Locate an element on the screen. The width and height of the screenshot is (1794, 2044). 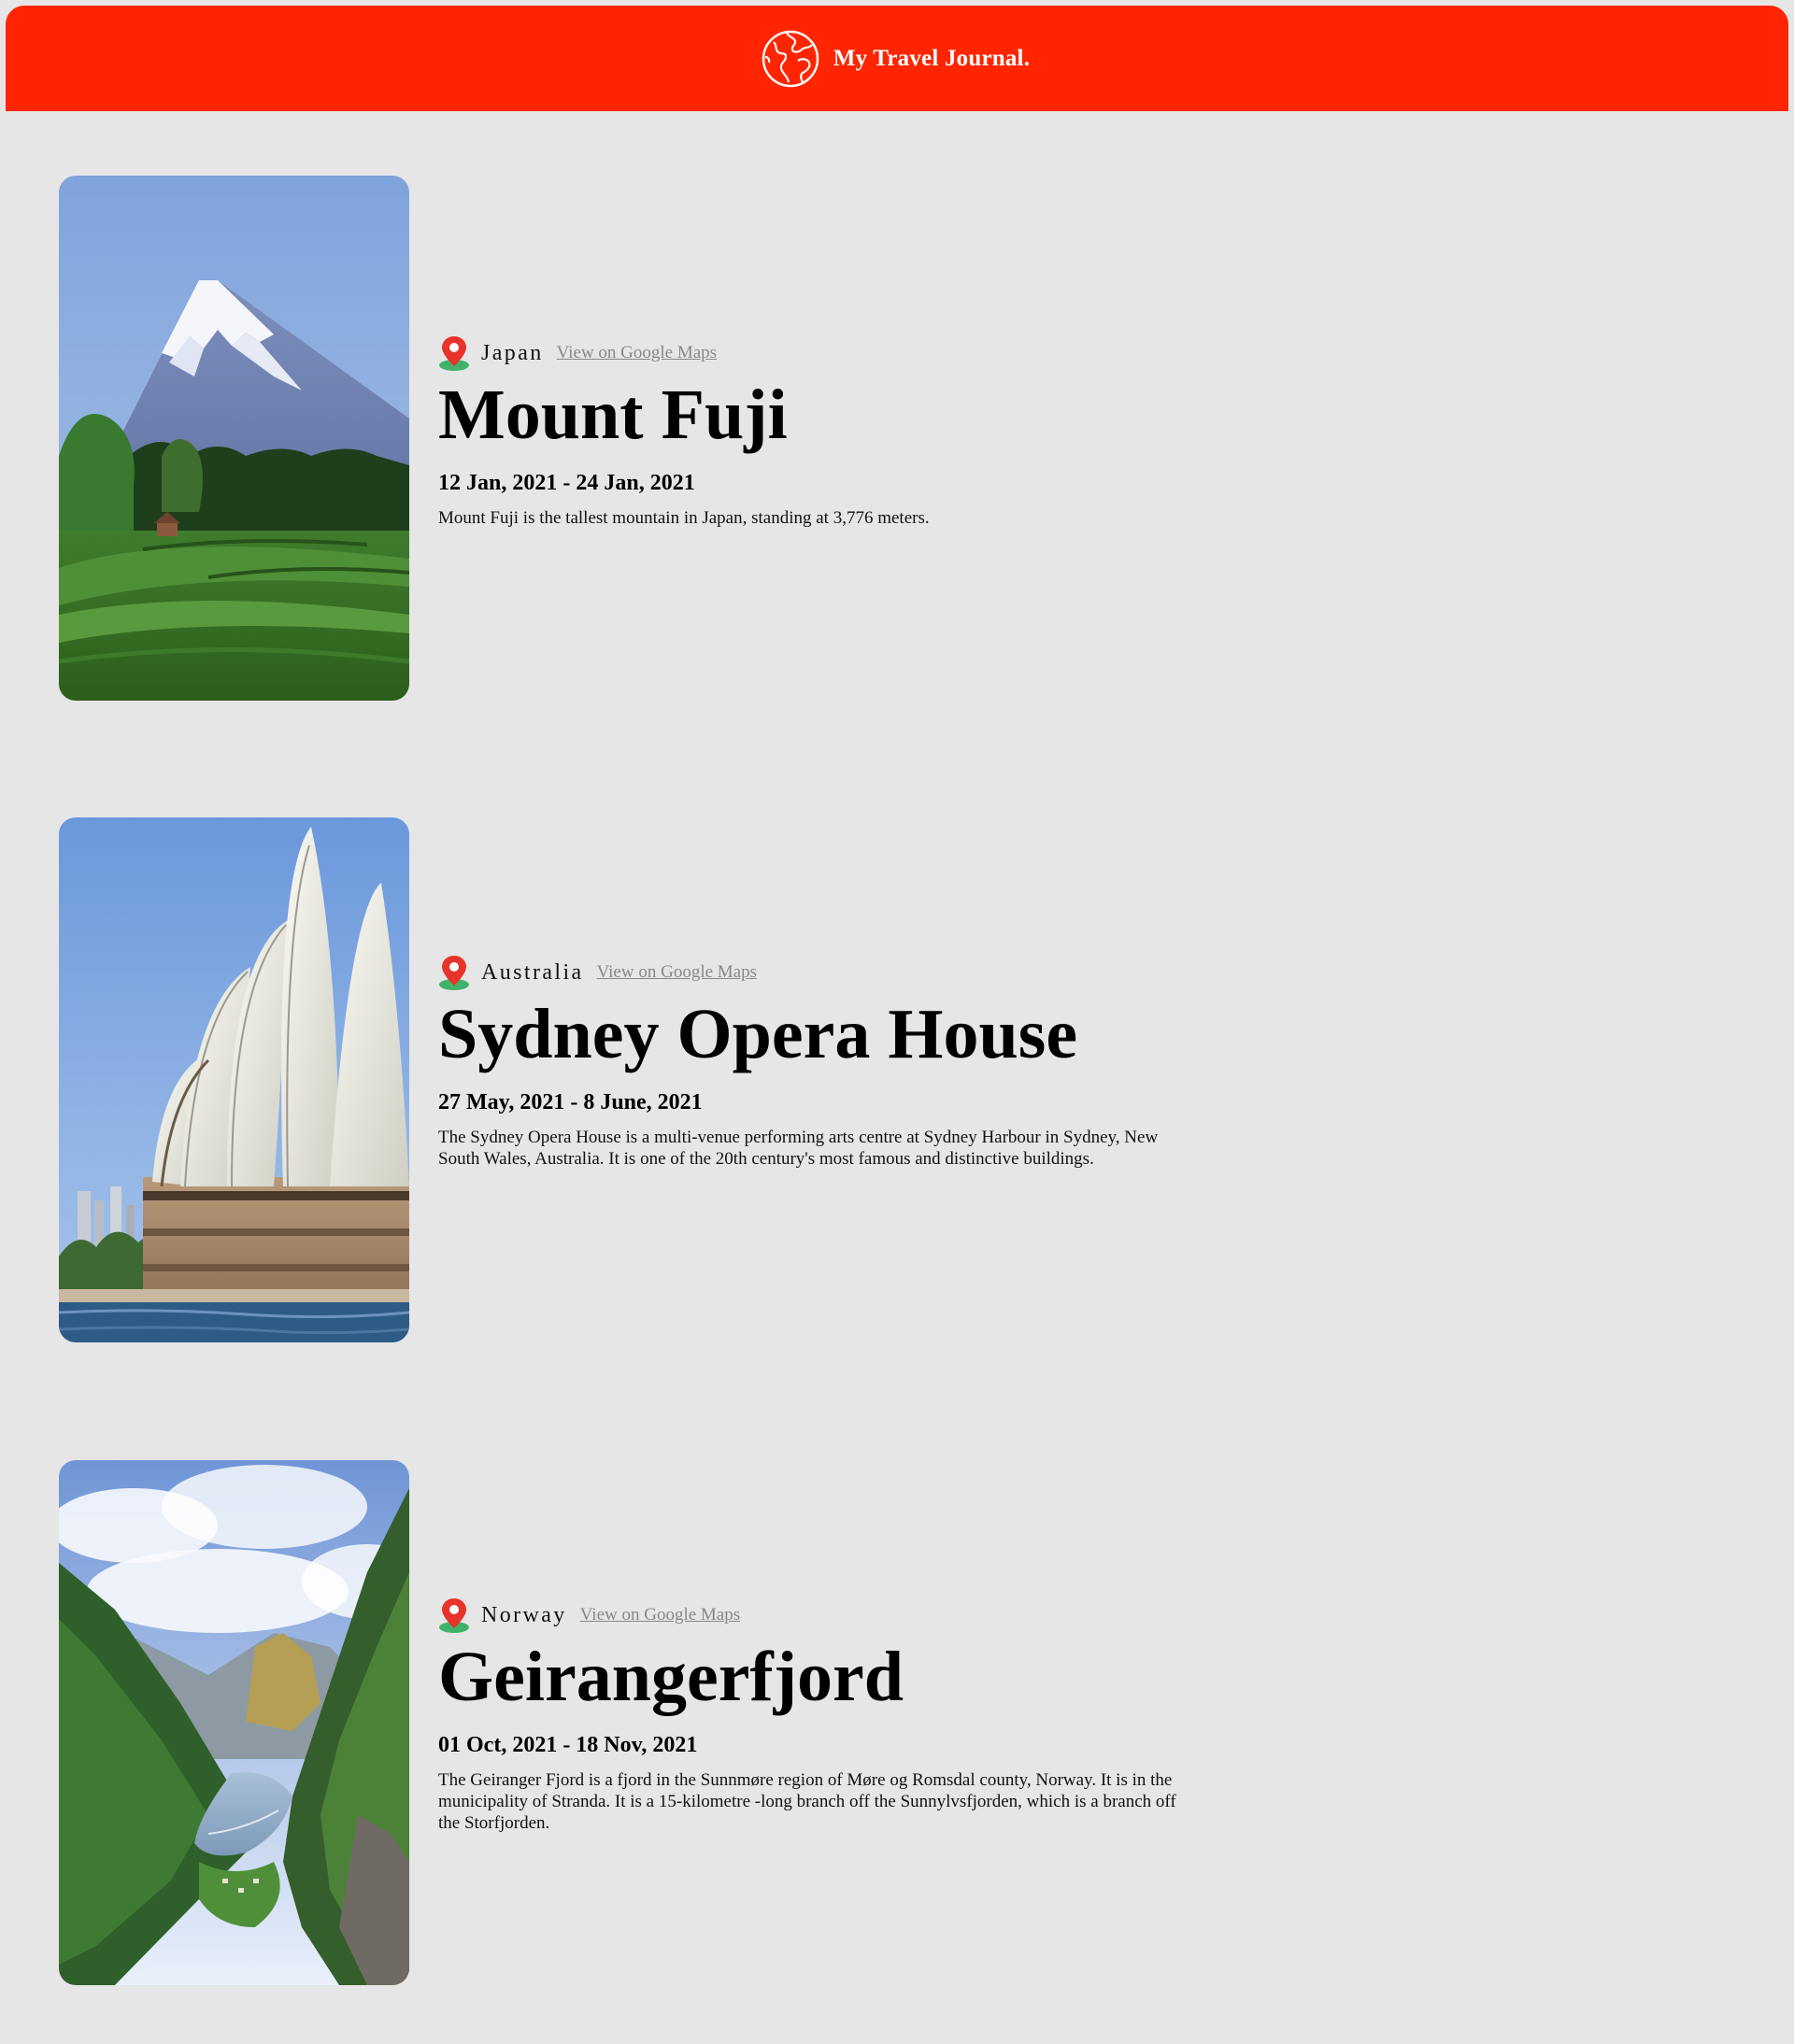
location-row: Japan View on Google Maps is located at coordinates (812, 353).